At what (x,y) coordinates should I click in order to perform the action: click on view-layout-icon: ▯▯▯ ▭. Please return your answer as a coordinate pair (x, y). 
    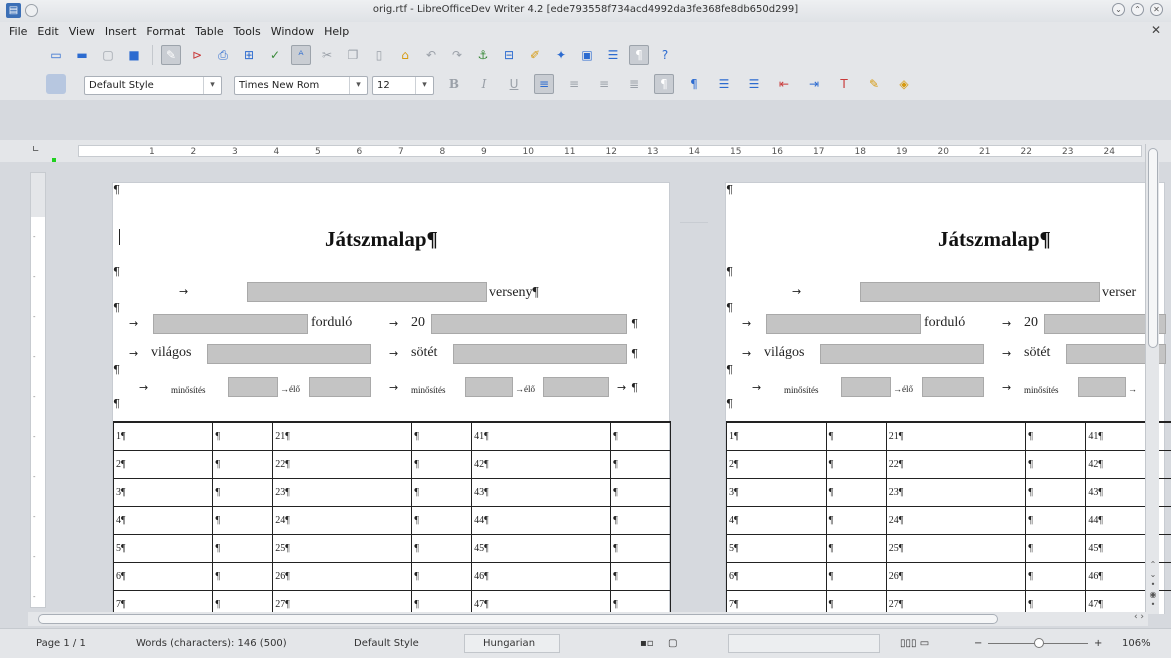
    Looking at the image, I should click on (914, 643).